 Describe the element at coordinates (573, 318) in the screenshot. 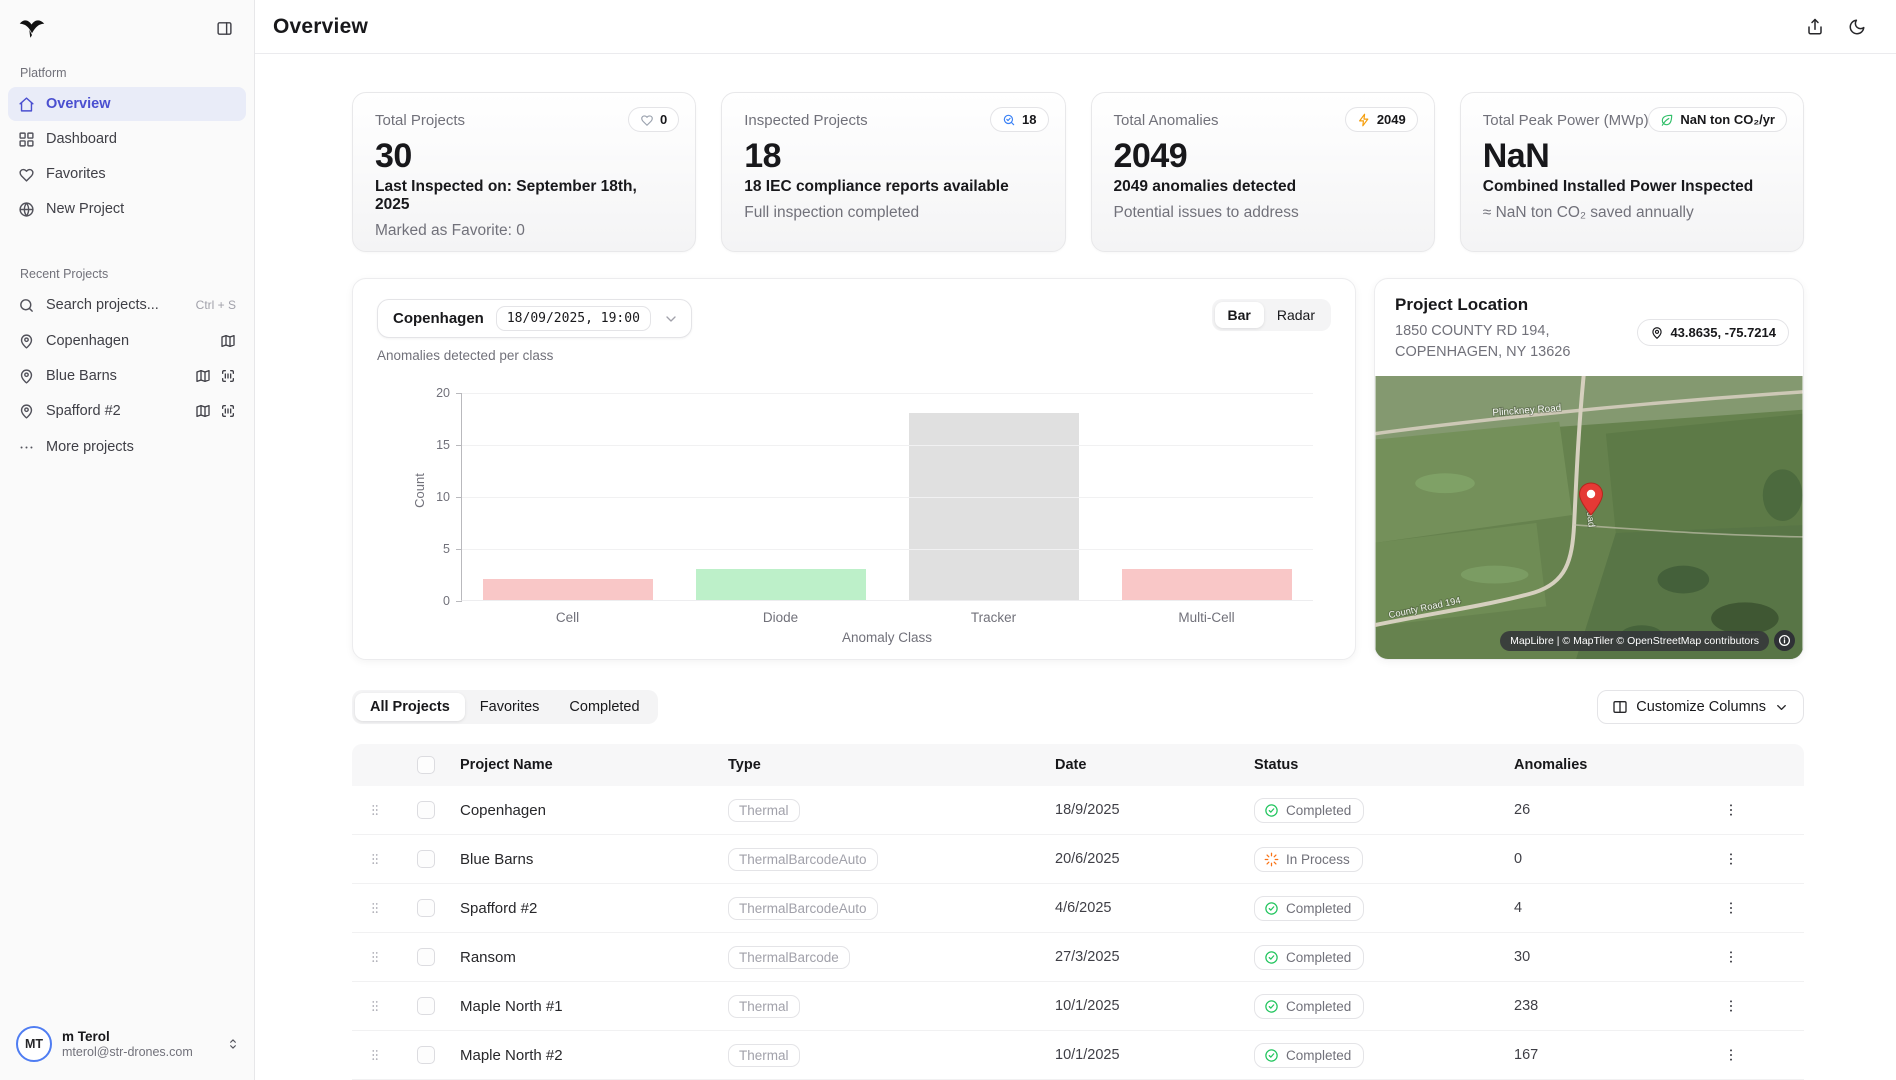

I see `project-selector-datetime: 18/09/2025, 19:00` at that location.